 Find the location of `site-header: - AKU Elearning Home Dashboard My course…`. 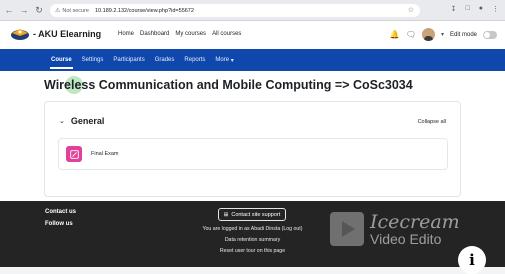

site-header: - AKU Elearning Home Dashboard My course… is located at coordinates (252, 35).